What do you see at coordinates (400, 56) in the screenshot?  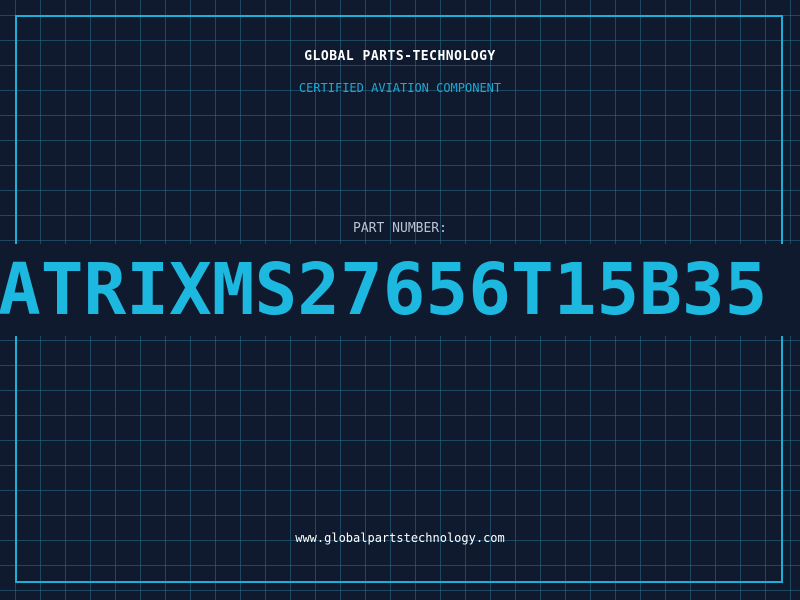 I see `company-name: GLOBAL PARTS-TECHNOLOGY` at bounding box center [400, 56].